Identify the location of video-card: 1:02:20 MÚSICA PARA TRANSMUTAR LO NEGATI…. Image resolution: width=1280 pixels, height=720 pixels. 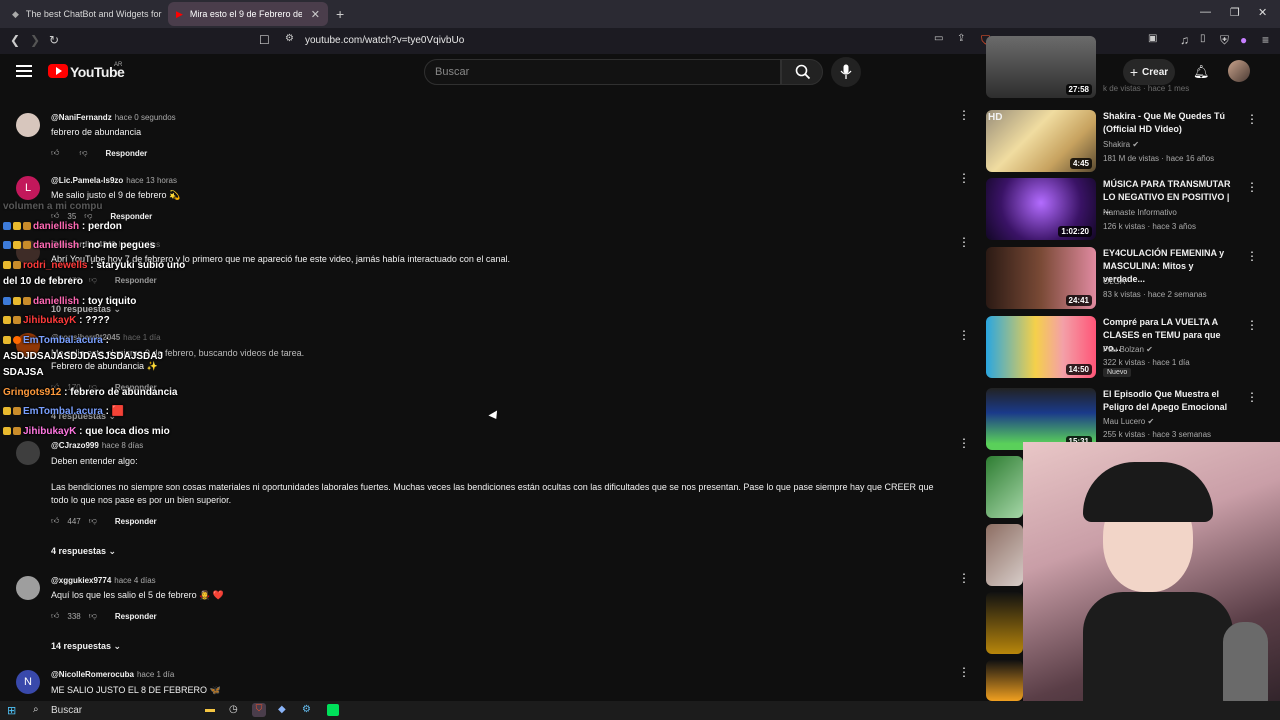
(1126, 209).